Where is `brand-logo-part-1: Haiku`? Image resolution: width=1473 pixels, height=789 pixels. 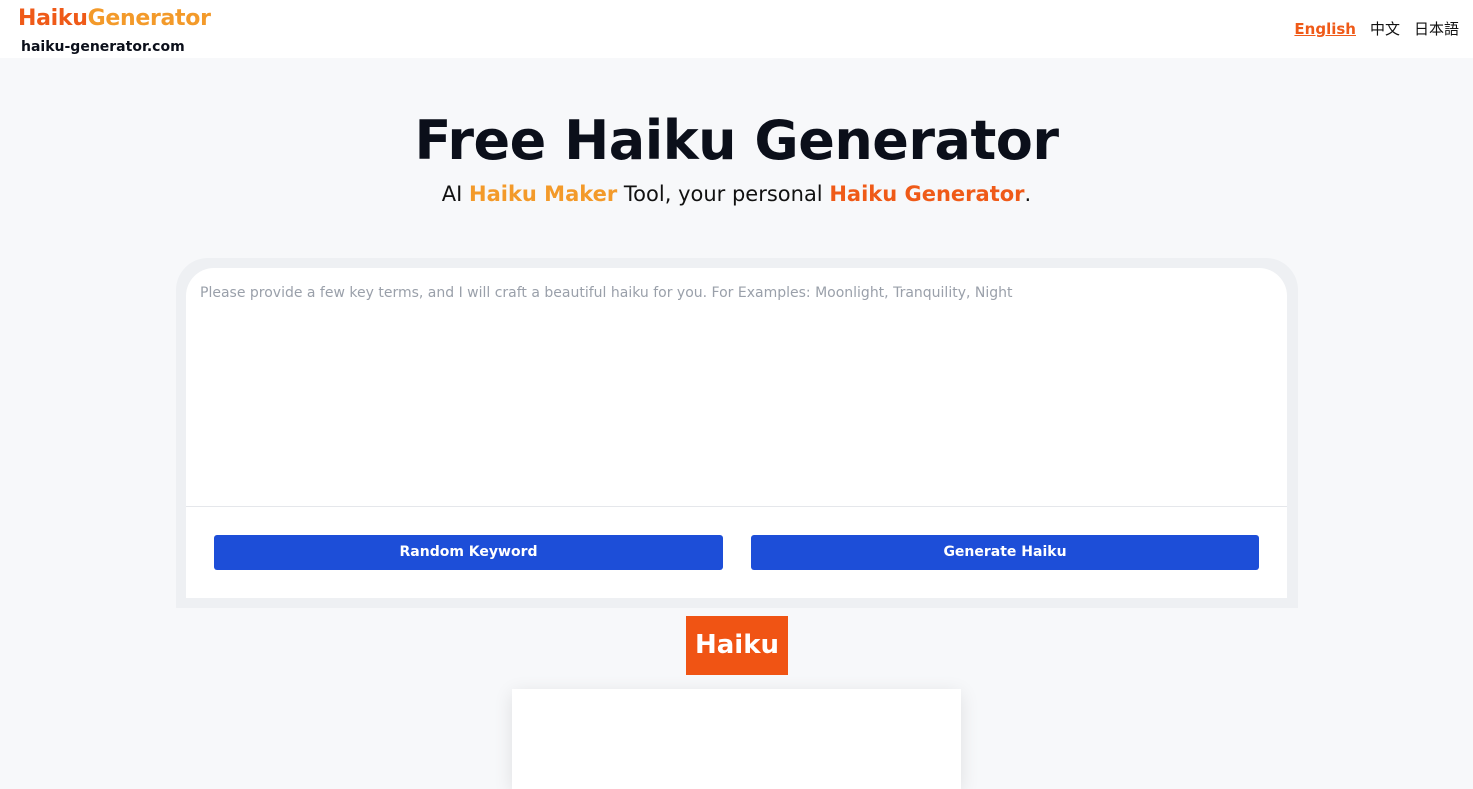 brand-logo-part-1: Haiku is located at coordinates (53, 18).